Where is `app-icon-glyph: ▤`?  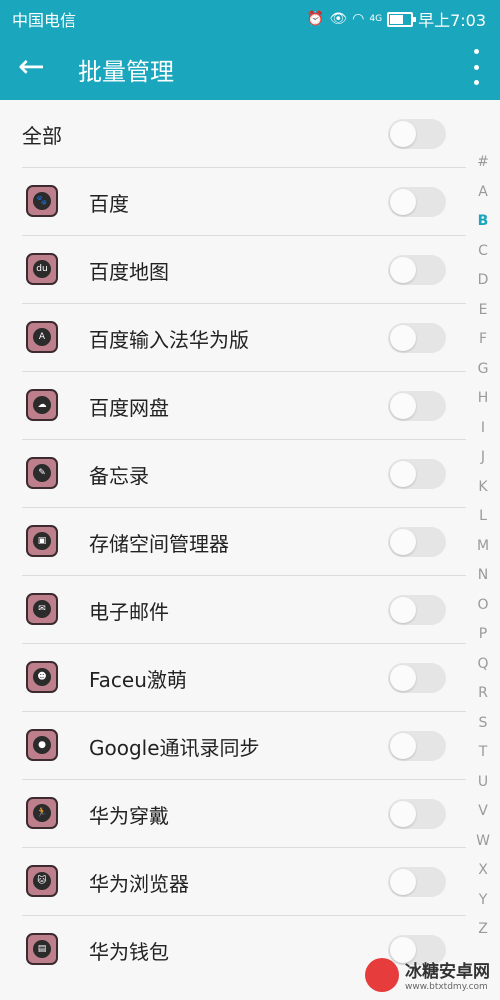 app-icon-glyph: ▤ is located at coordinates (42, 949).